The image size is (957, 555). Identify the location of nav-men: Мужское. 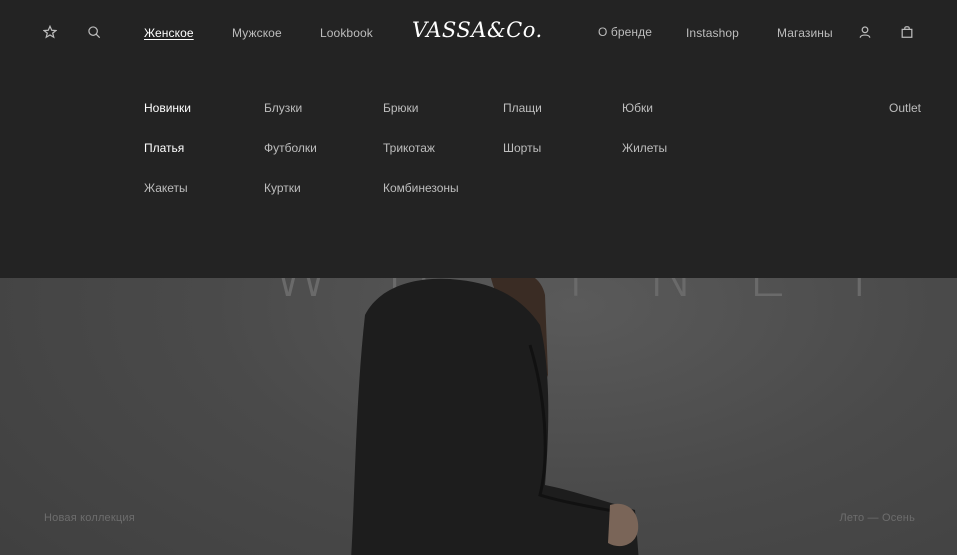
(257, 33).